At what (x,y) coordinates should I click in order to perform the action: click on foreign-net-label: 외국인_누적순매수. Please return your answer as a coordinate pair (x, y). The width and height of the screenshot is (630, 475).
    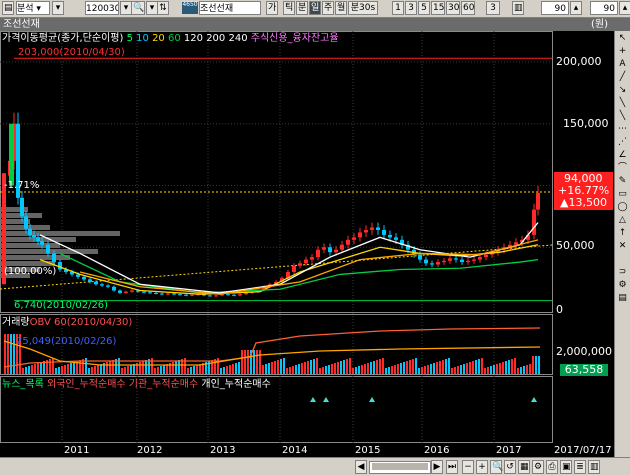
    Looking at the image, I should click on (86, 384).